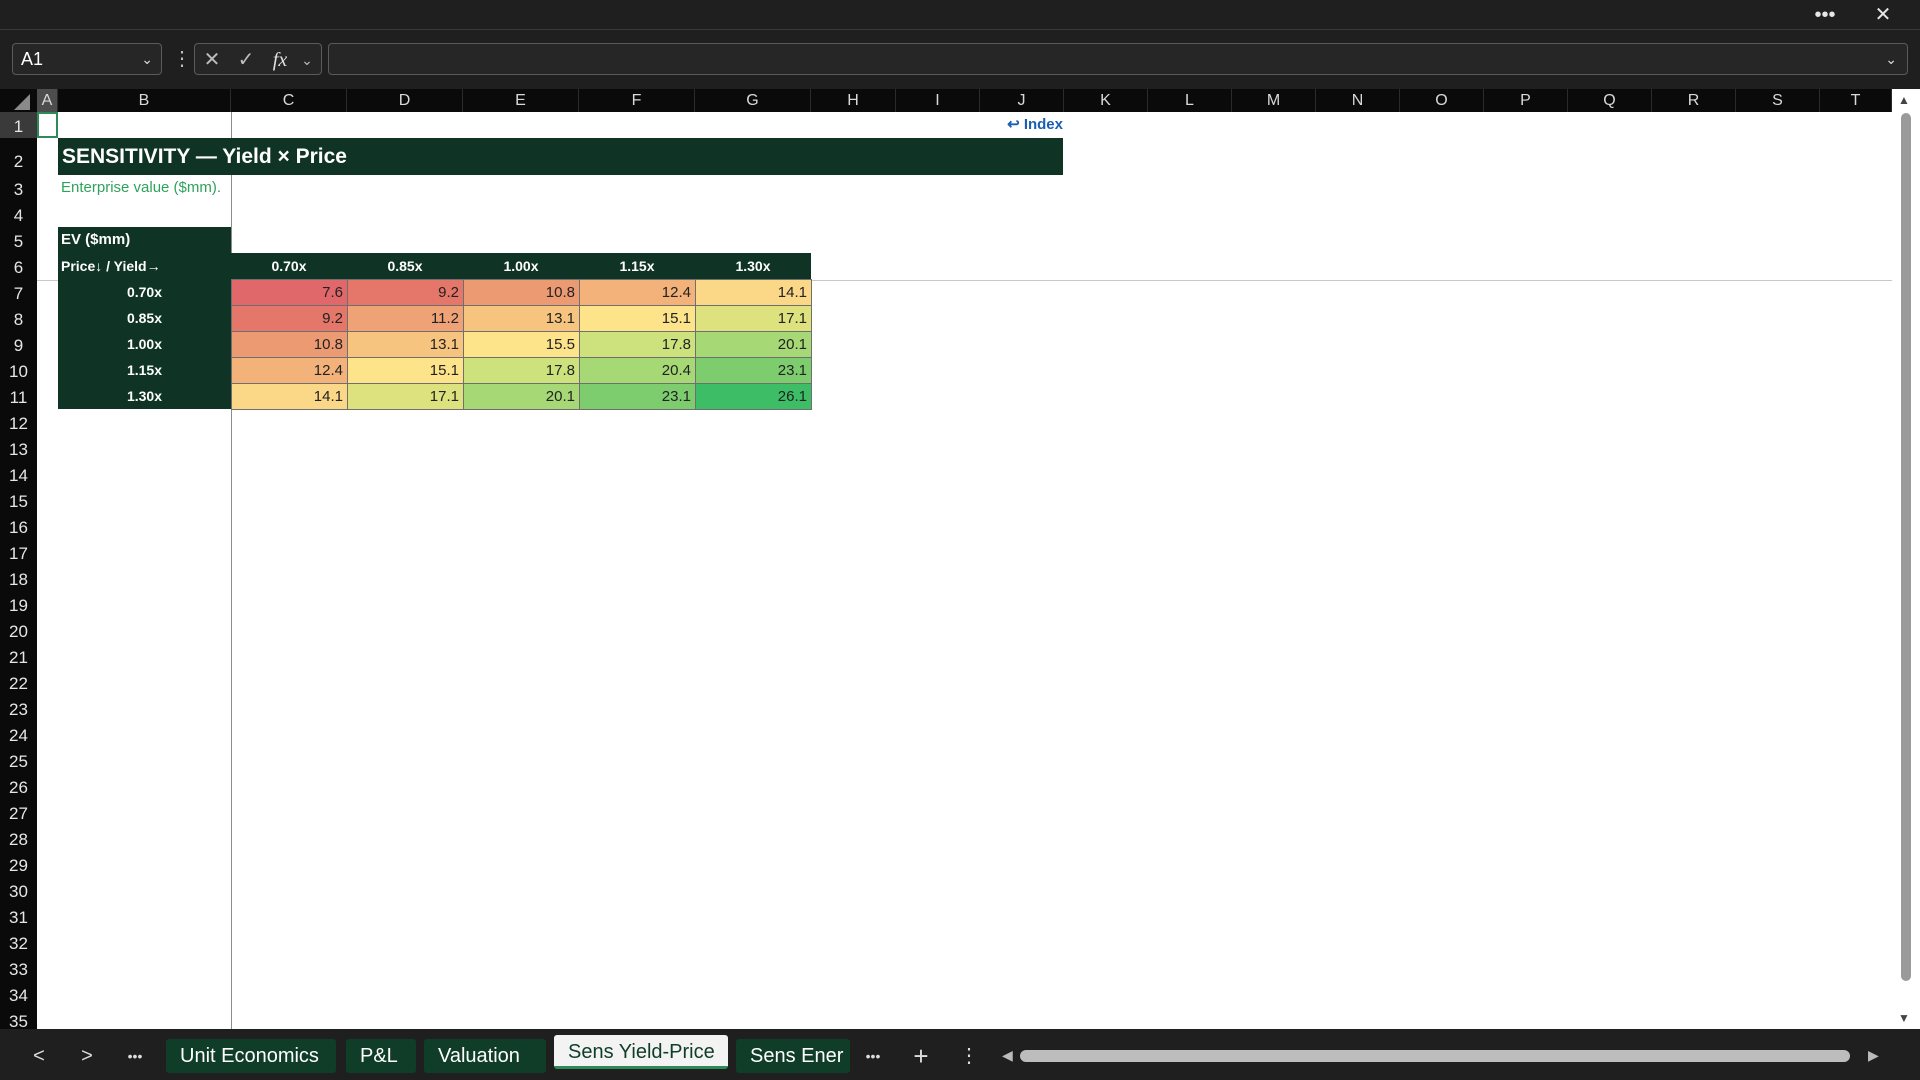 This screenshot has height=1080, width=1920. What do you see at coordinates (18, 968) in the screenshot?
I see `row-header-33: 33` at bounding box center [18, 968].